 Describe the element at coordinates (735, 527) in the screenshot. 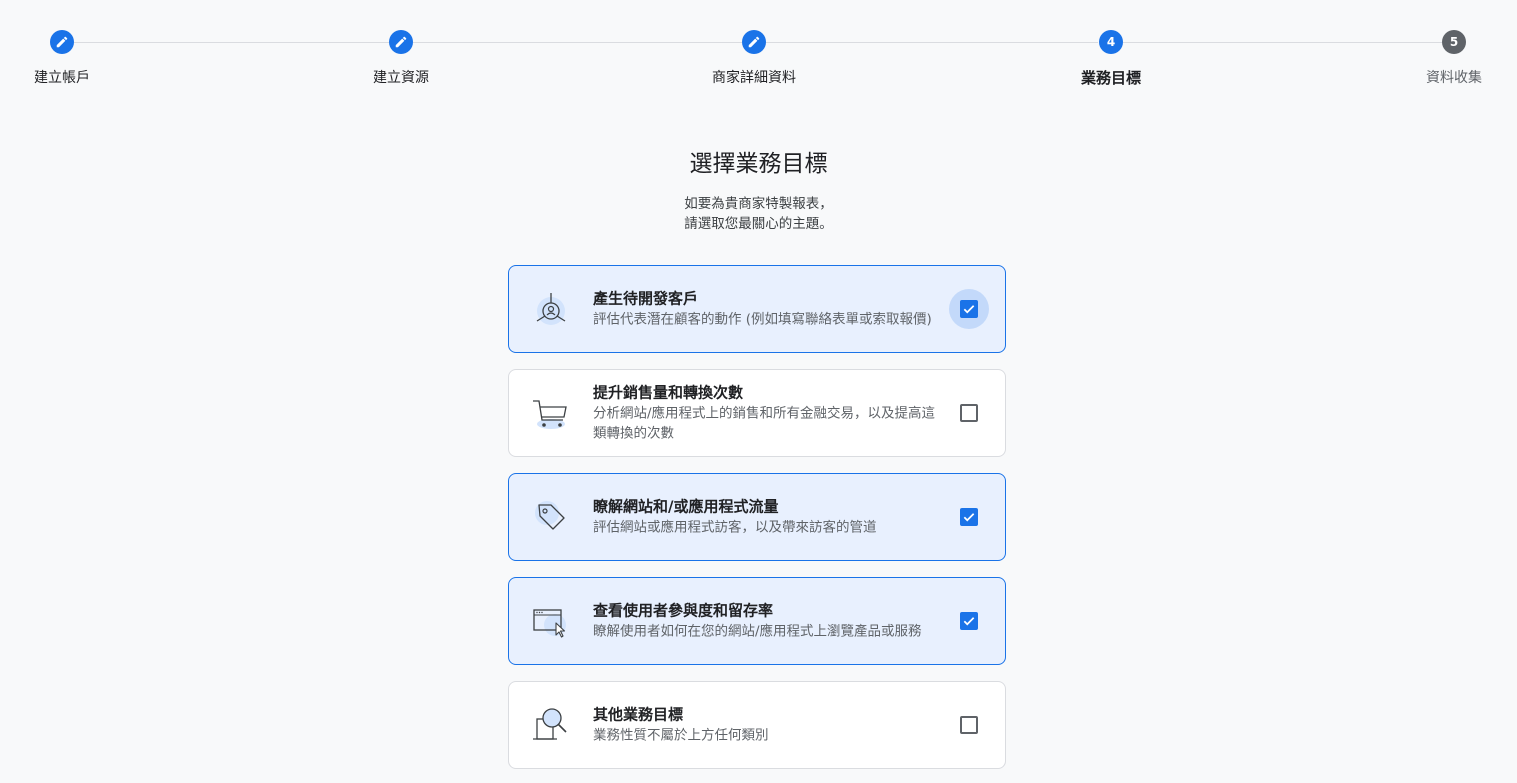

I see `card-description: 評估網站或應用程式訪客，以及帶來訪客的管道` at that location.